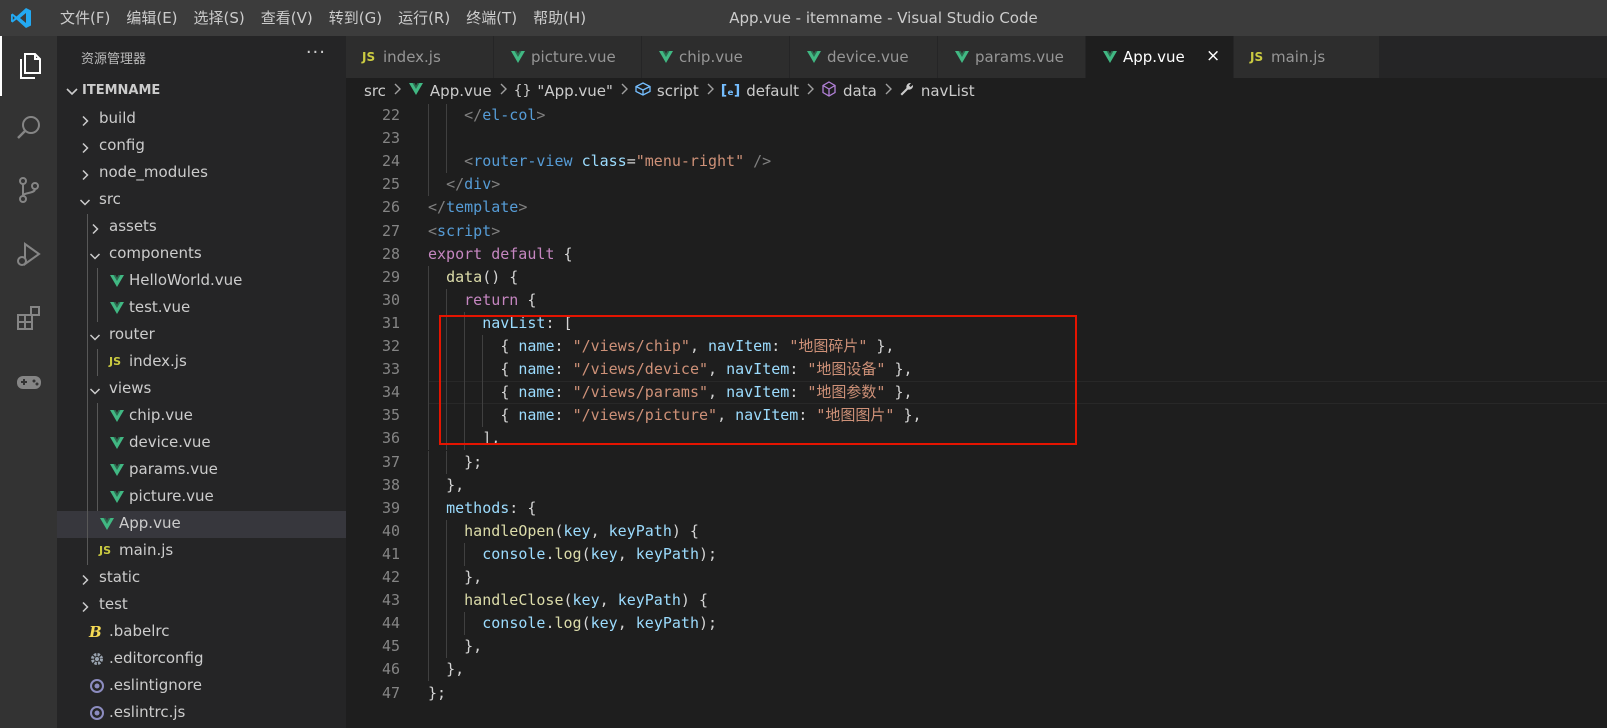 The height and width of the screenshot is (728, 1607). What do you see at coordinates (151, 18) in the screenshot?
I see `menu-item-1: 编辑(E)` at bounding box center [151, 18].